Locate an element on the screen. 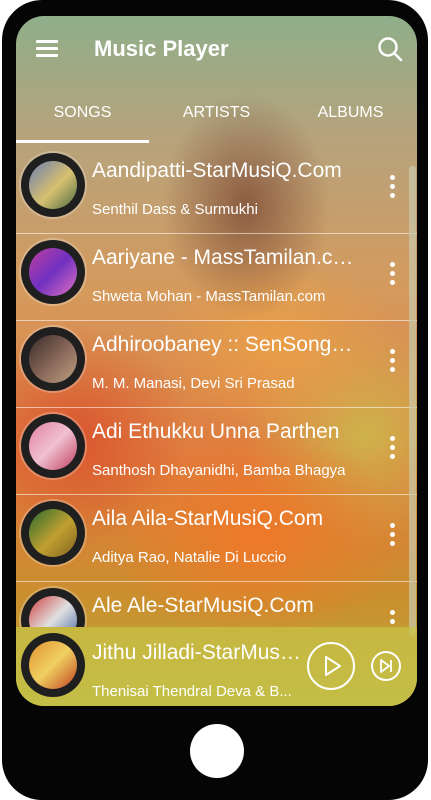 The image size is (431, 800). tab-artists: ARTISTS is located at coordinates (216, 113).